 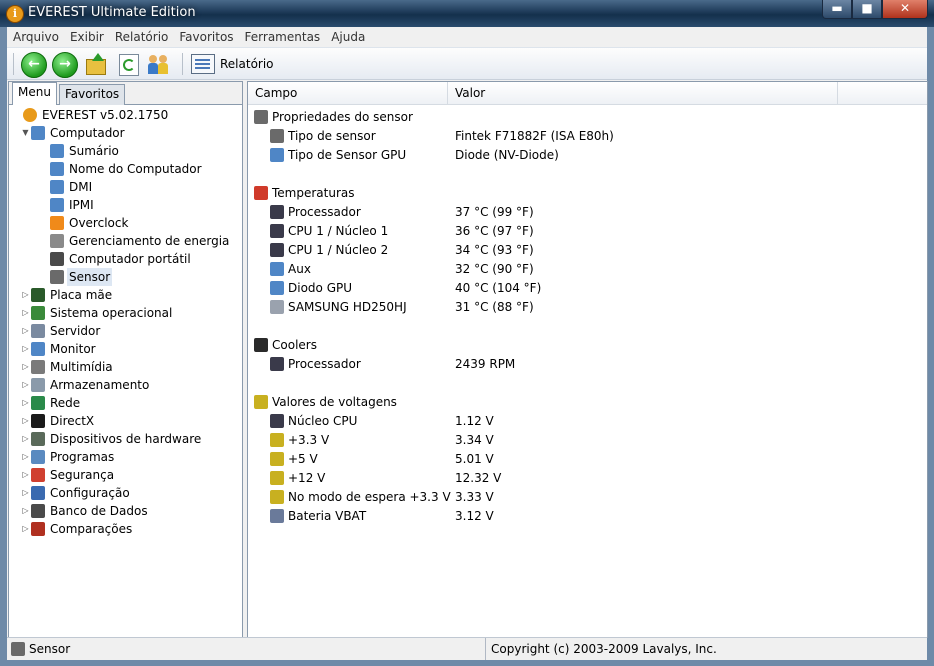 What do you see at coordinates (323, 421) in the screenshot?
I see `field-name: Núcleo CPU` at bounding box center [323, 421].